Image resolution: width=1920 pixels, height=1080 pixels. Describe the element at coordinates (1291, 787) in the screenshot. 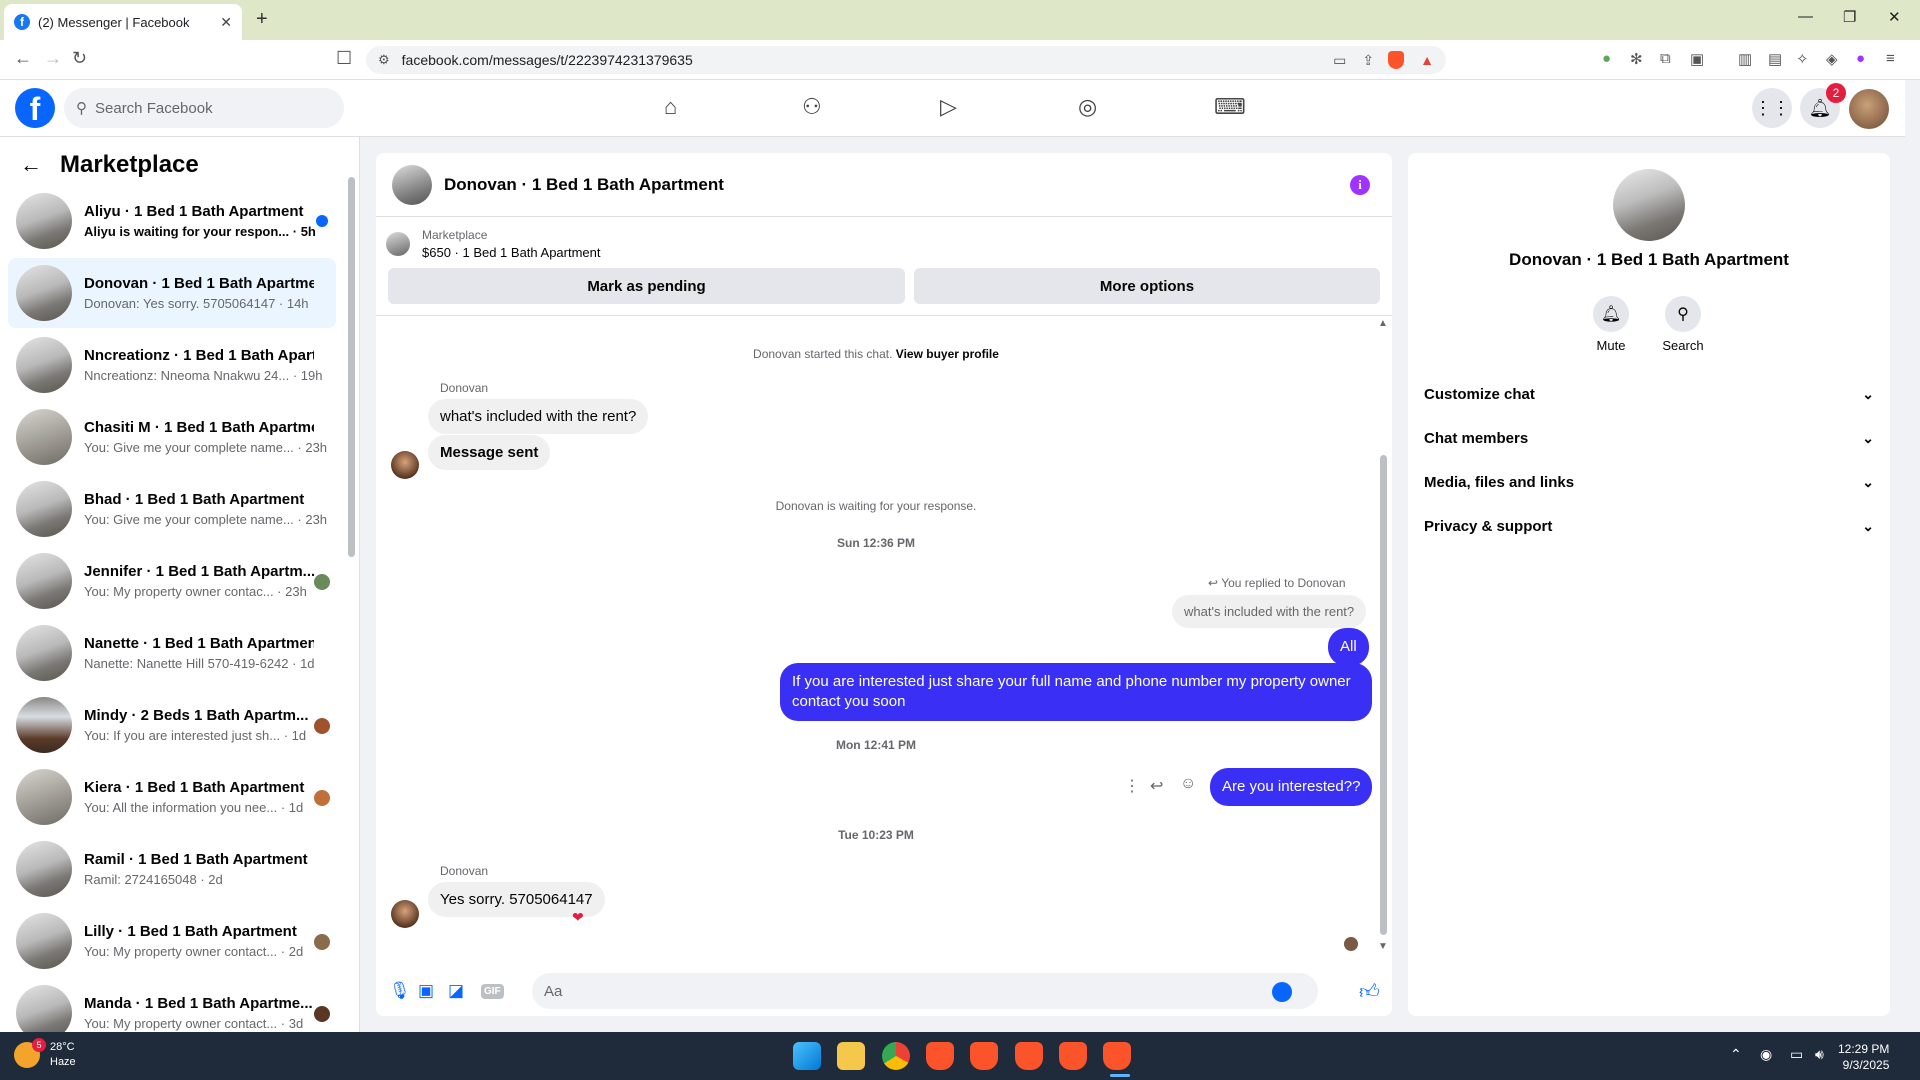

I see `outgoing-message: Are you interested??` at that location.